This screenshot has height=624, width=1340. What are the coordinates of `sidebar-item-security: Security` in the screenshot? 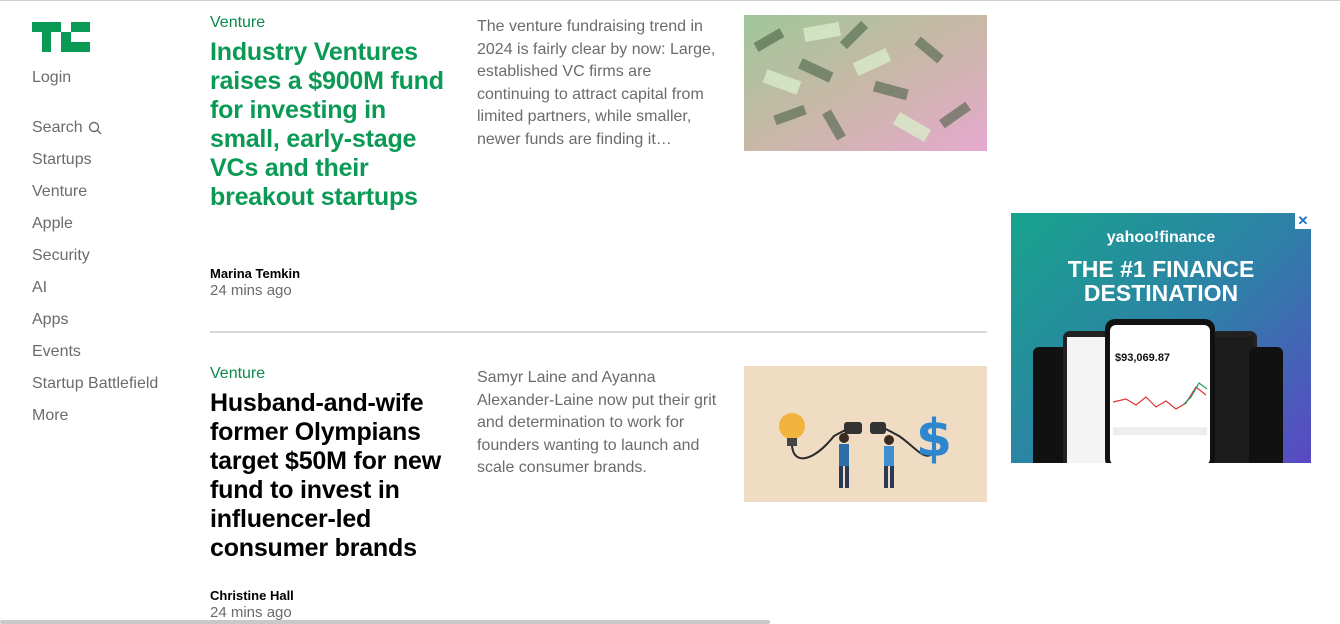 It's located at (95, 263).